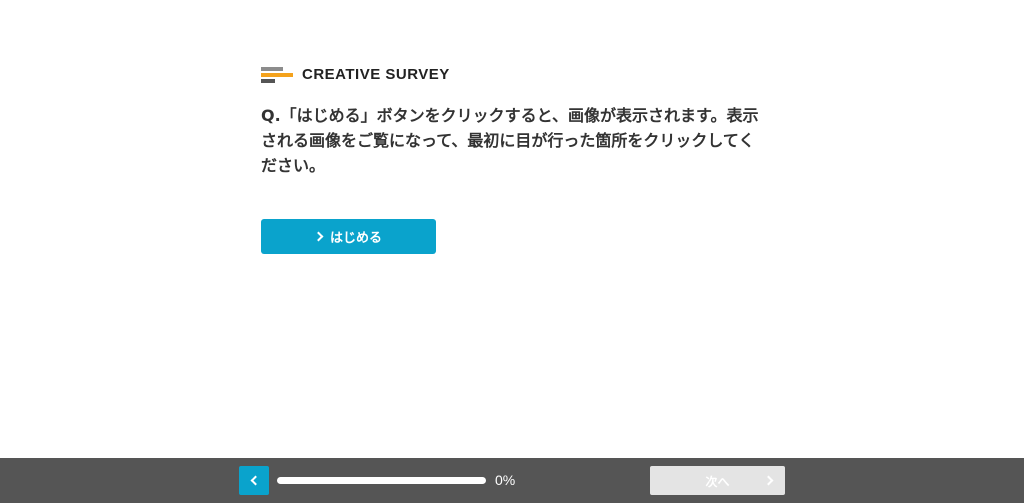  I want to click on creative-survey-logo: CREATIVE SURVEY, so click(511, 74).